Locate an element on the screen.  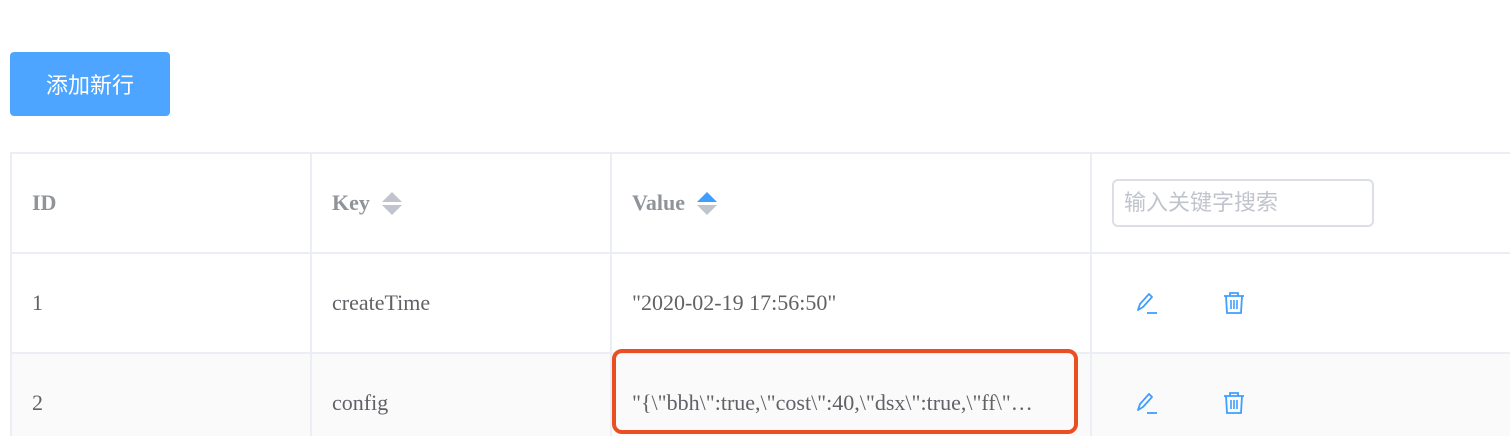
header-value-cell: Value is located at coordinates (850, 203).